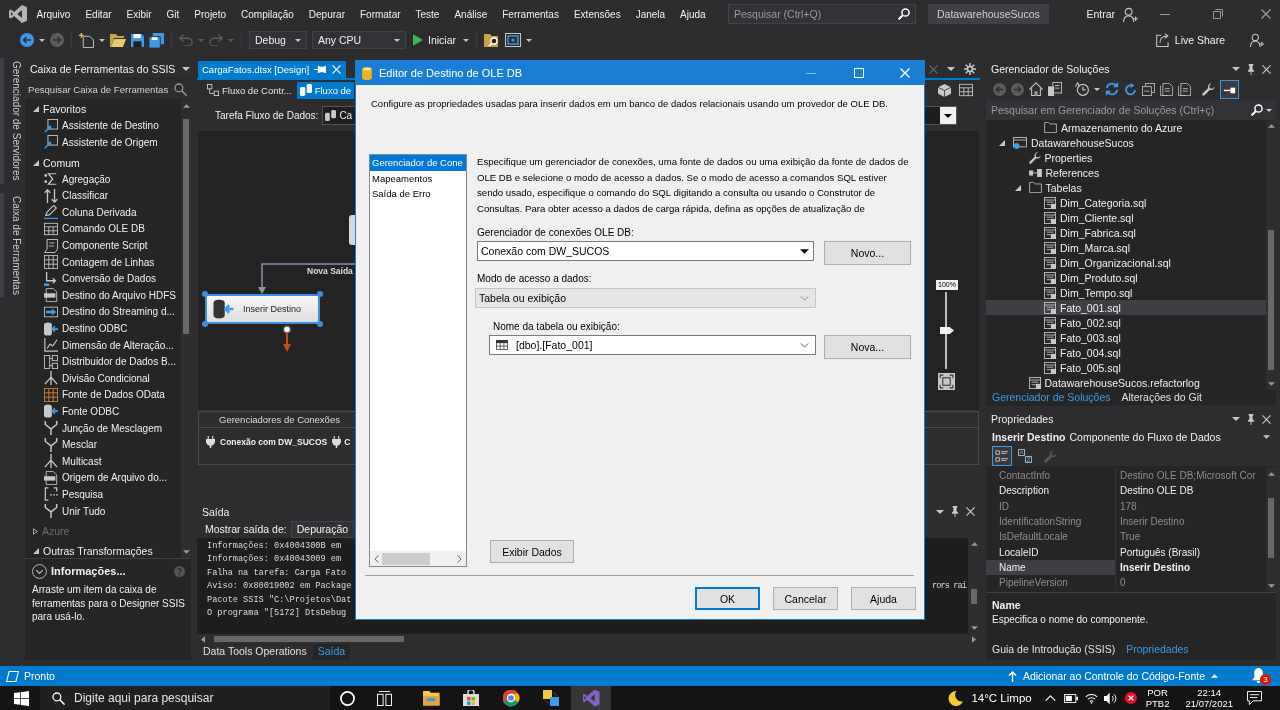 The width and height of the screenshot is (1280, 710). What do you see at coordinates (970, 69) in the screenshot?
I see `gear-icon` at bounding box center [970, 69].